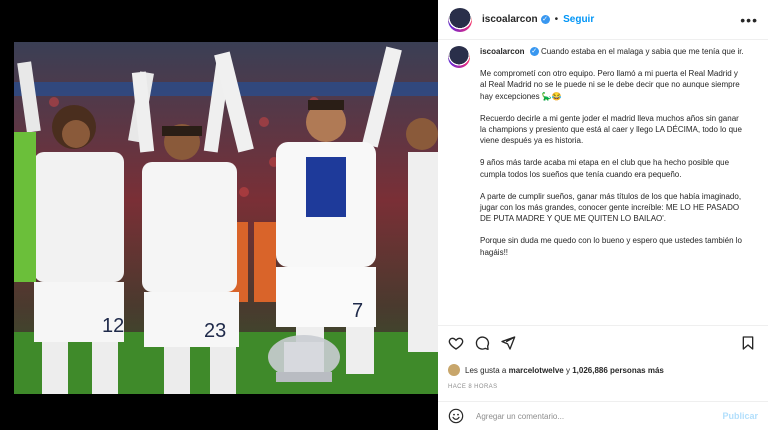 The height and width of the screenshot is (430, 768). I want to click on caption-avatar, so click(459, 57).